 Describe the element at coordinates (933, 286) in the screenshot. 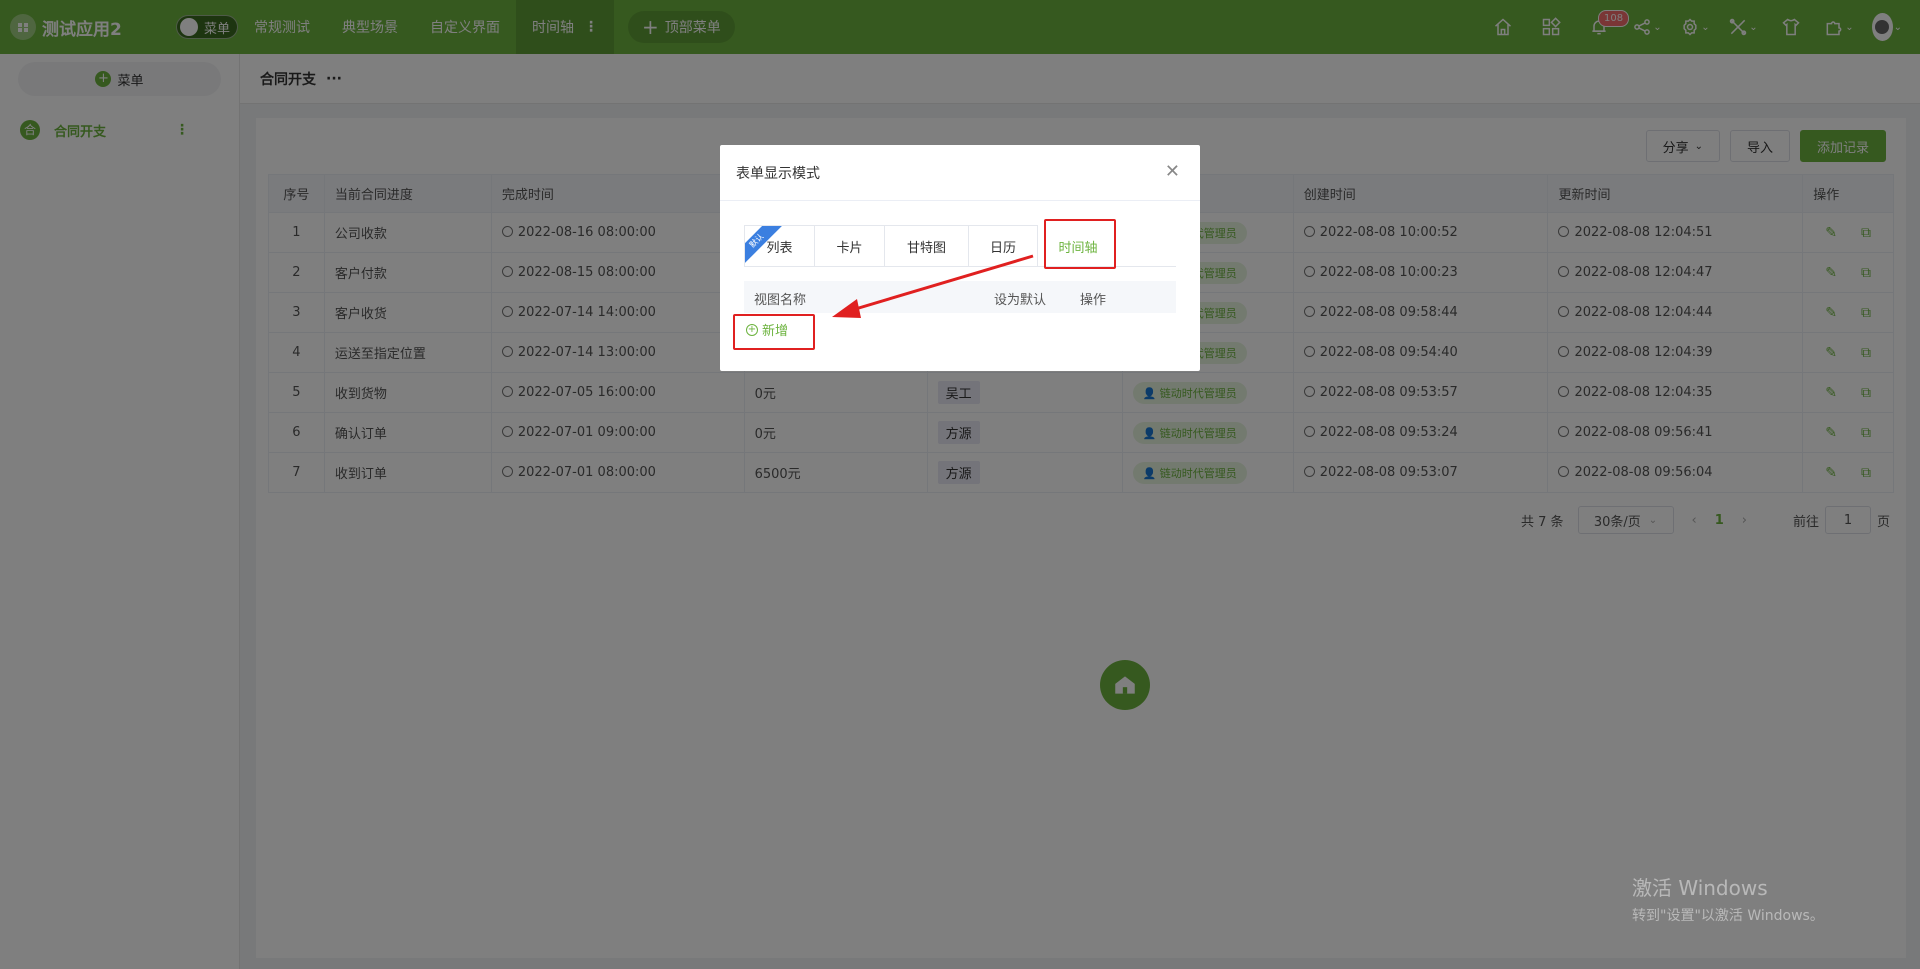

I see `annotation-arrow` at that location.